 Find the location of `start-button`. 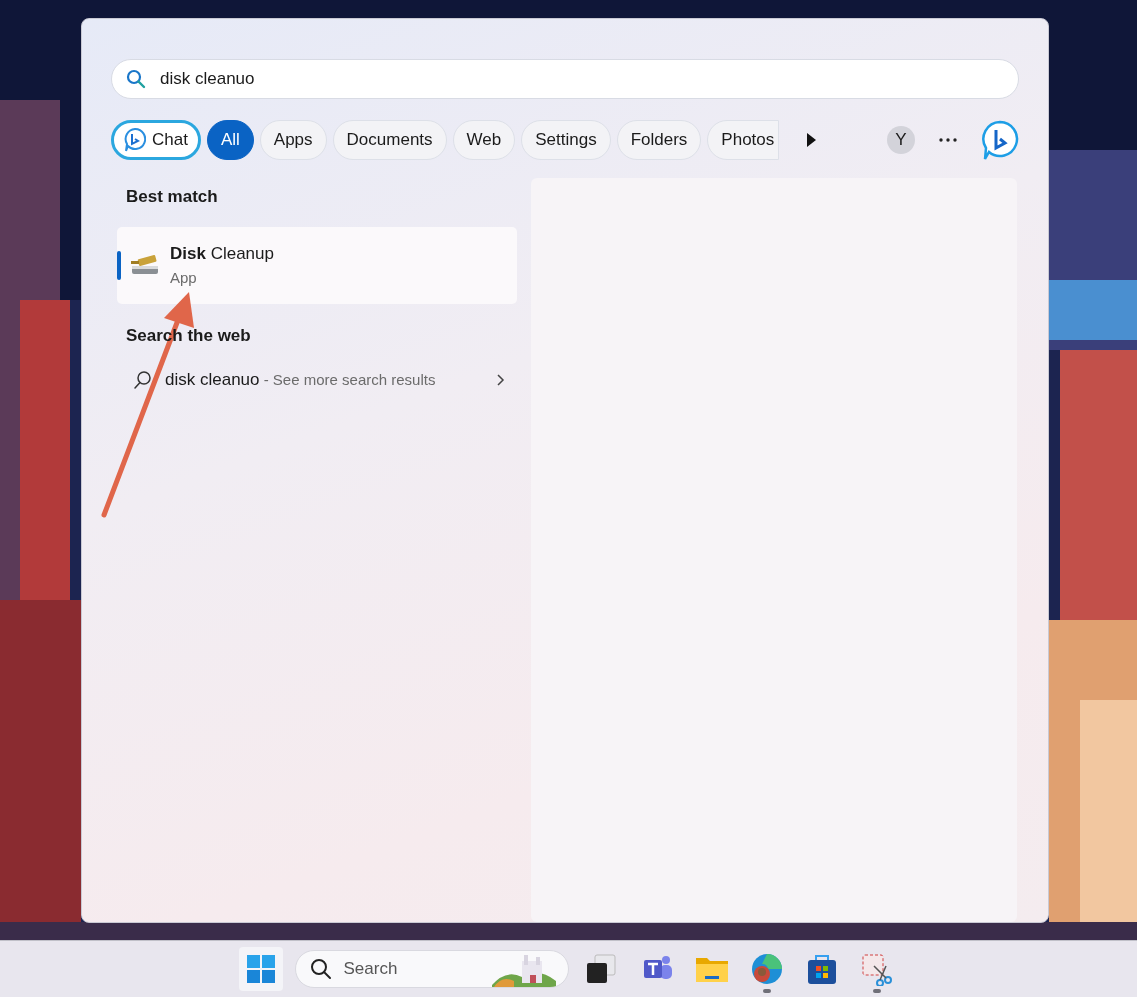

start-button is located at coordinates (260, 969).